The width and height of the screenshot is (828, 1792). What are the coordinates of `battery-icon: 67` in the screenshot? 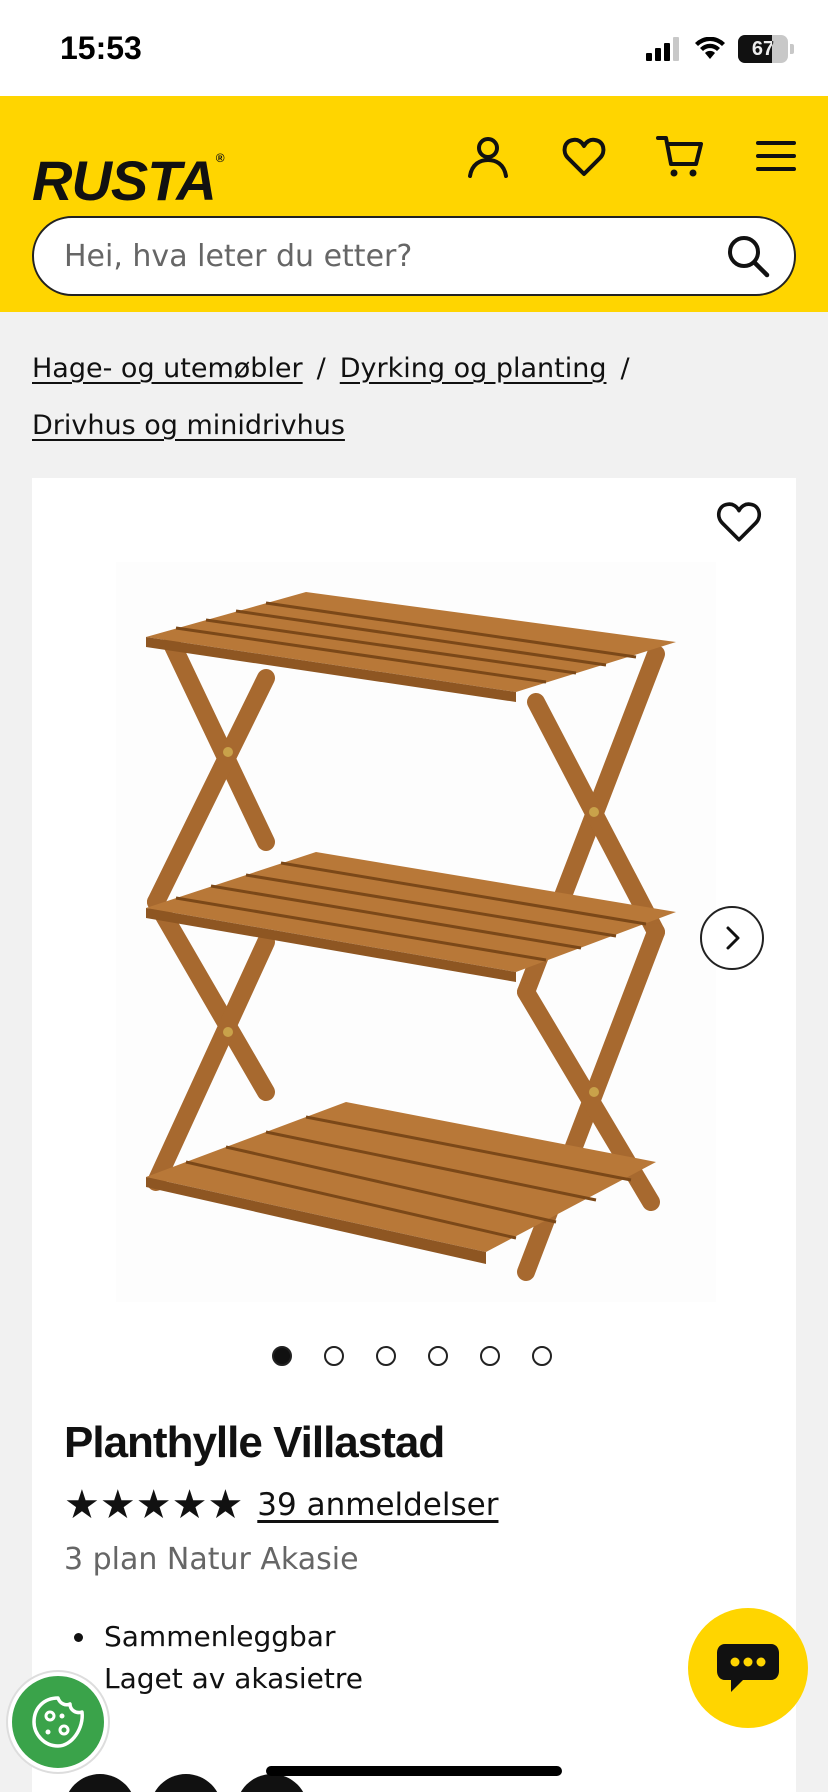 It's located at (763, 49).